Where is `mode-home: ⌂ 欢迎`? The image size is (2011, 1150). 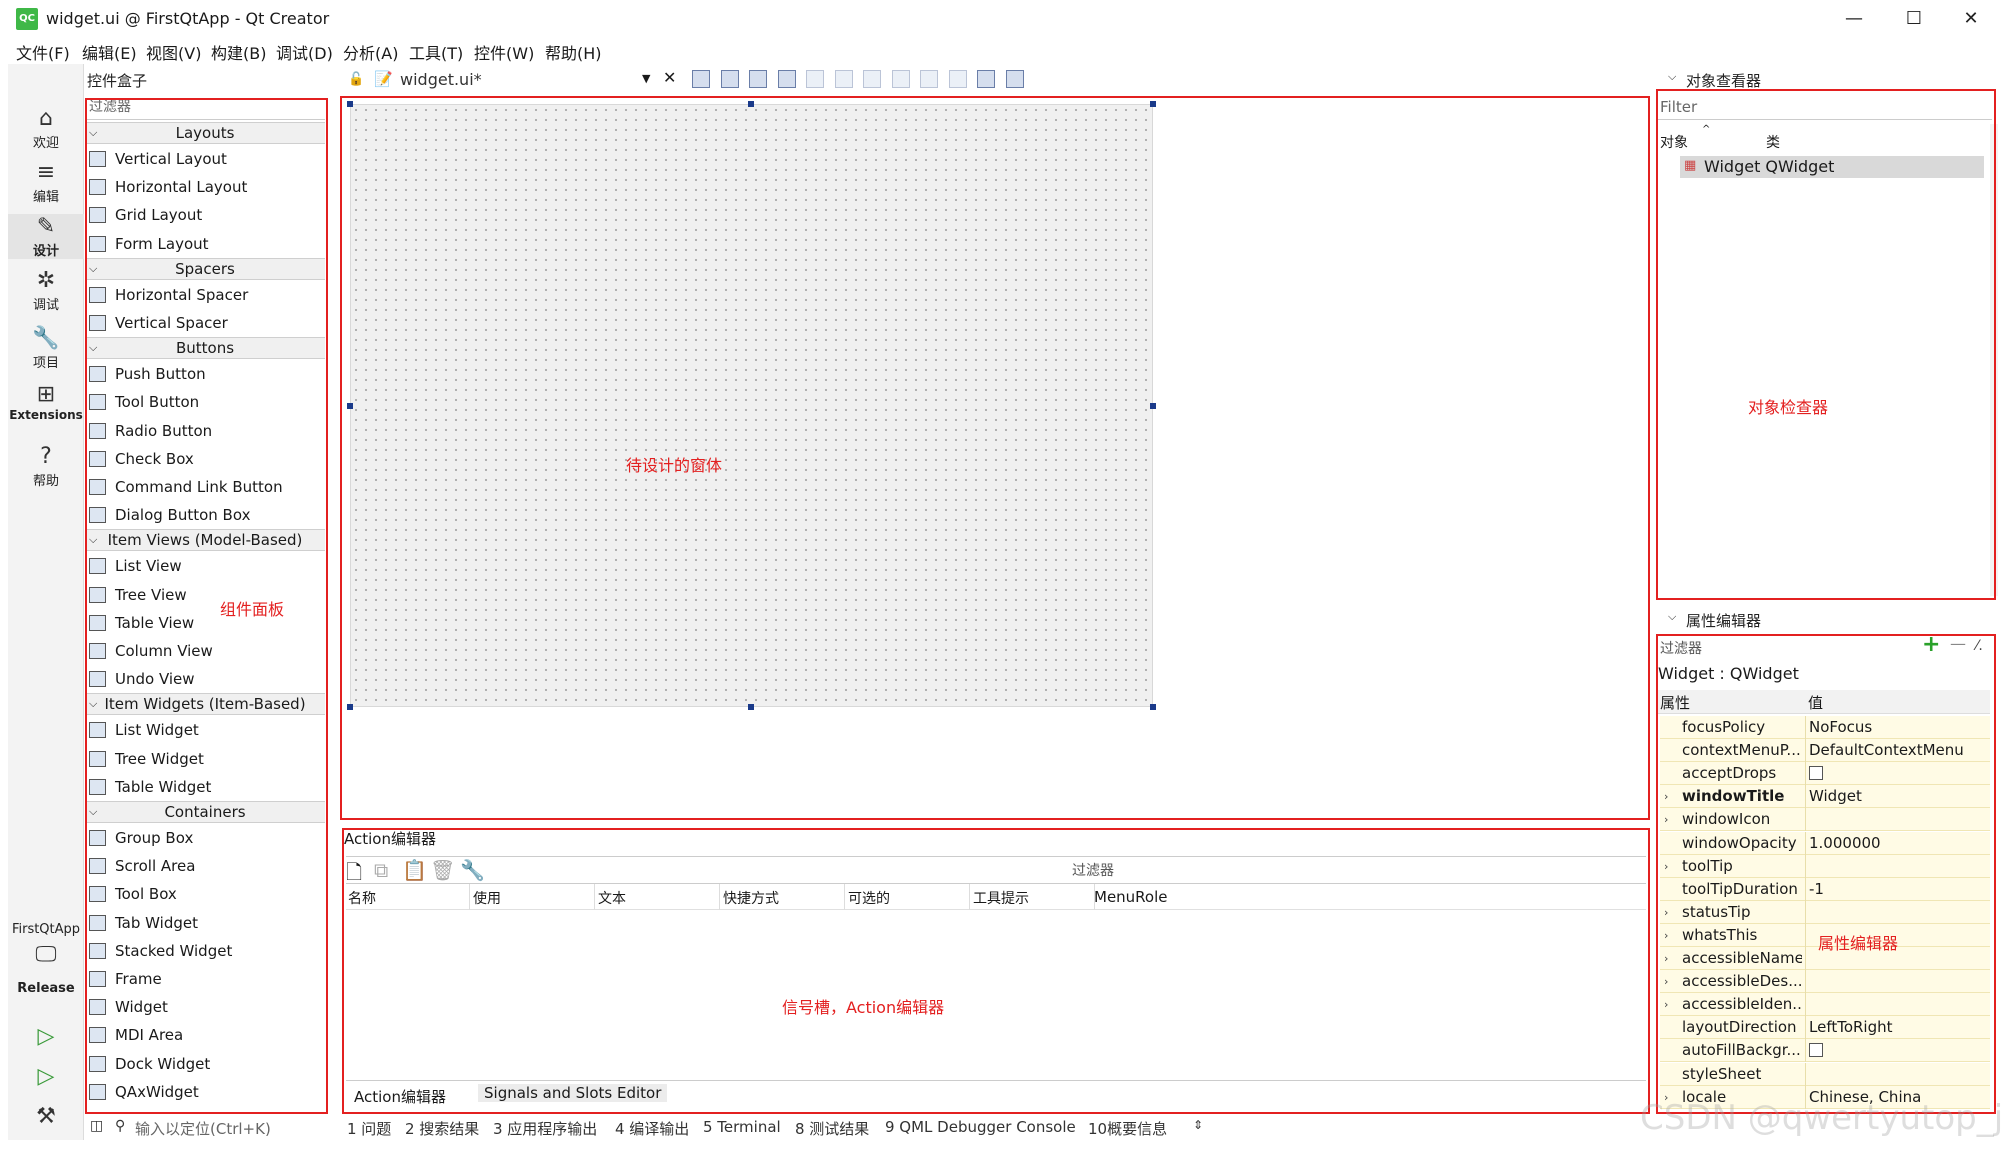
mode-home: ⌂ 欢迎 is located at coordinates (46, 128).